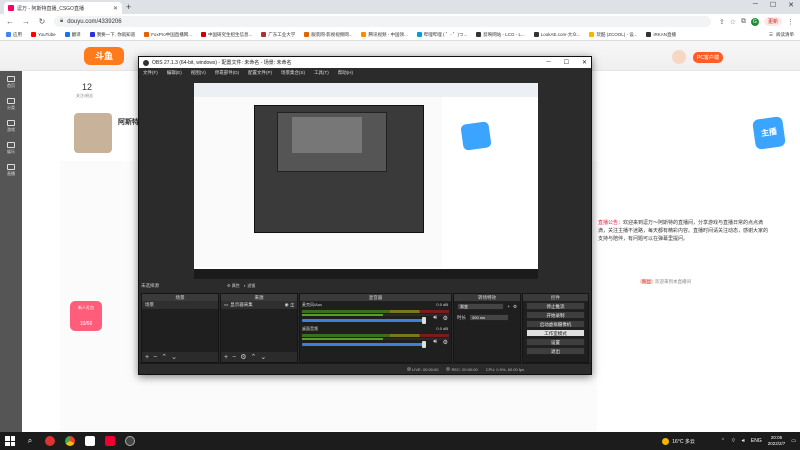  Describe the element at coordinates (155, 357) in the screenshot. I see `remove-scene-icon: −` at that location.